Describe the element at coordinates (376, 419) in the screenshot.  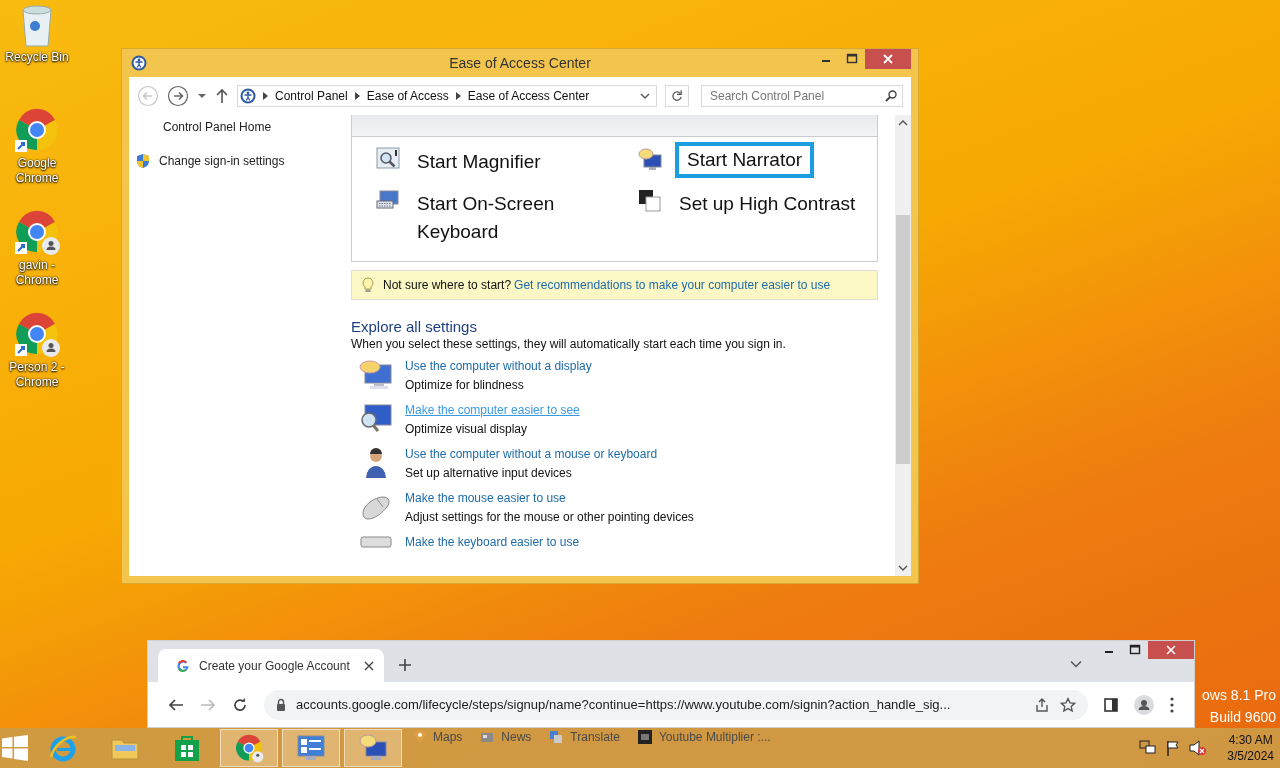
I see `magnifier-monitor-icon` at that location.